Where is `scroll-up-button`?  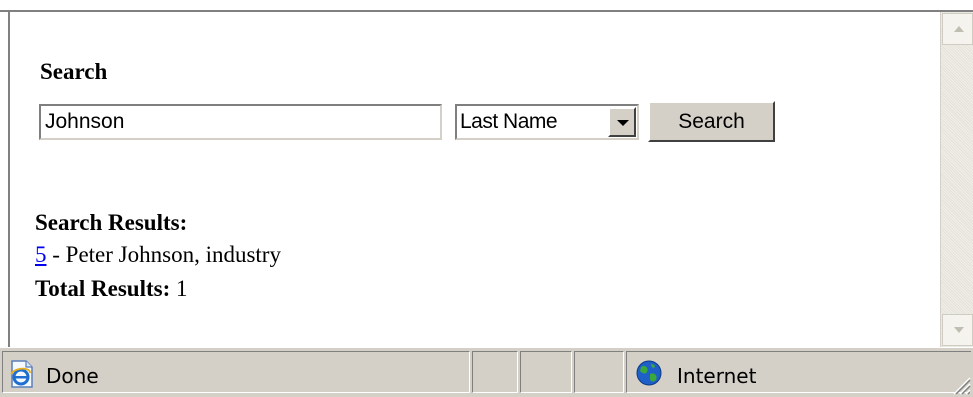 scroll-up-button is located at coordinates (957, 29).